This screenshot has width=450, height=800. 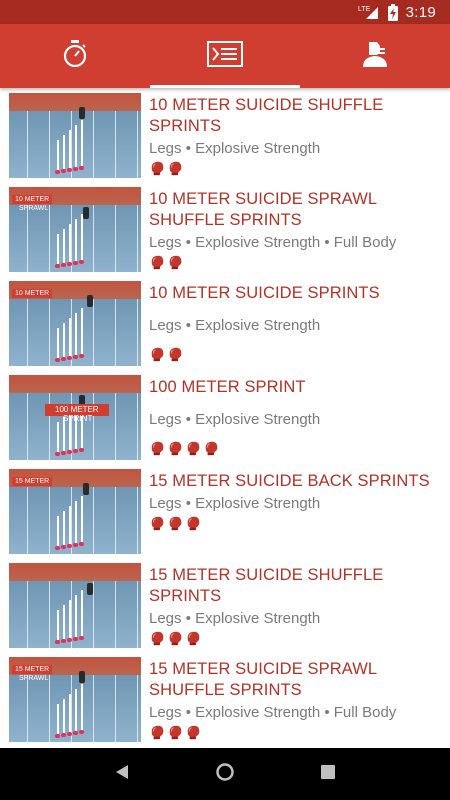 I want to click on exercise-title: 15 METER SUICIDE SPRAWL SHUFFLE SPRINTS, so click(x=263, y=679).